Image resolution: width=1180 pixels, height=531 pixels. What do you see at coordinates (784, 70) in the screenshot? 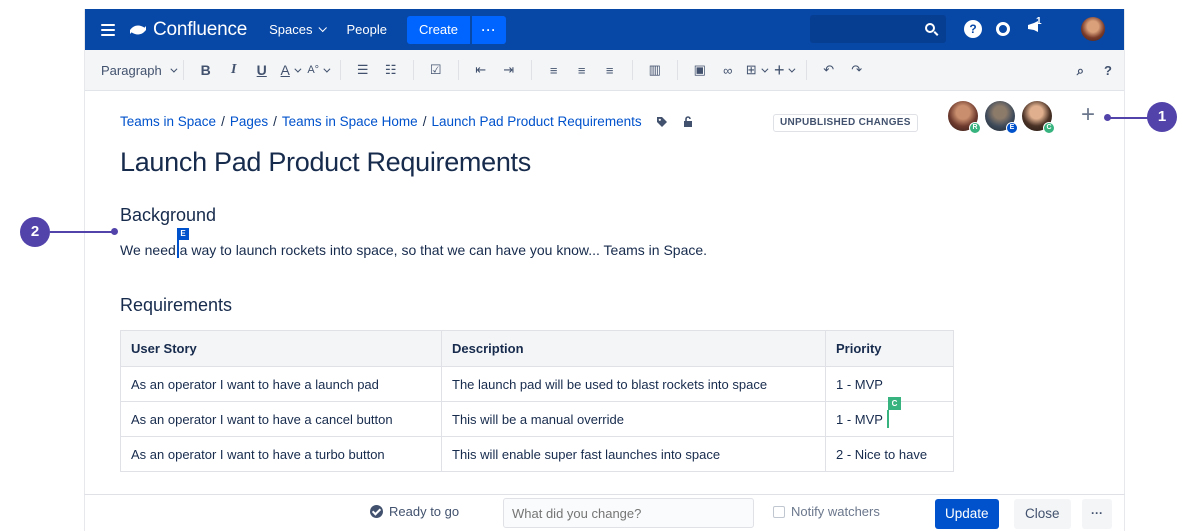
I see `insert-more-icon: +` at bounding box center [784, 70].